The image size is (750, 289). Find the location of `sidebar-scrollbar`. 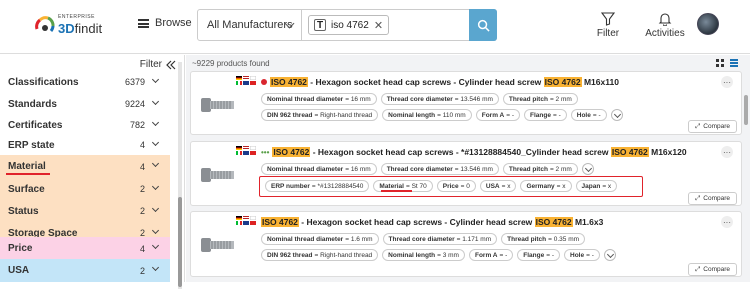

sidebar-scrollbar is located at coordinates (180, 175).